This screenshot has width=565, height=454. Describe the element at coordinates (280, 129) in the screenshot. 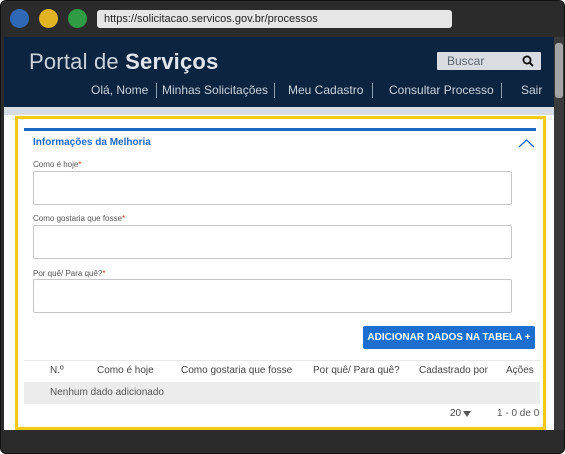

I see `panel-accent-bar` at that location.